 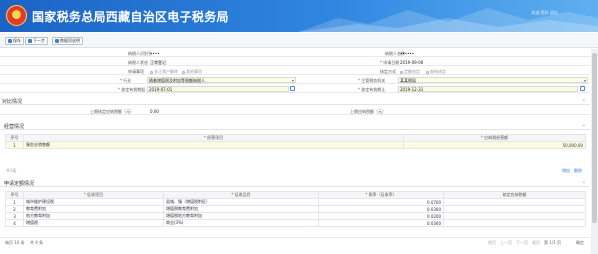 What do you see at coordinates (372, 80) in the screenshot?
I see `authority-label: * 主管税务机关` at bounding box center [372, 80].